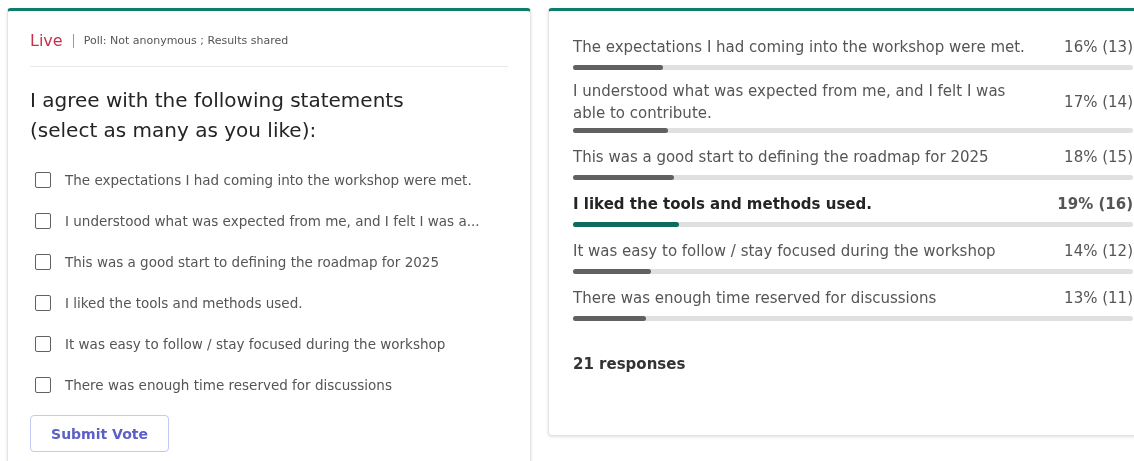  What do you see at coordinates (1095, 204) in the screenshot?
I see `result-percentage: 19% (16)` at bounding box center [1095, 204].